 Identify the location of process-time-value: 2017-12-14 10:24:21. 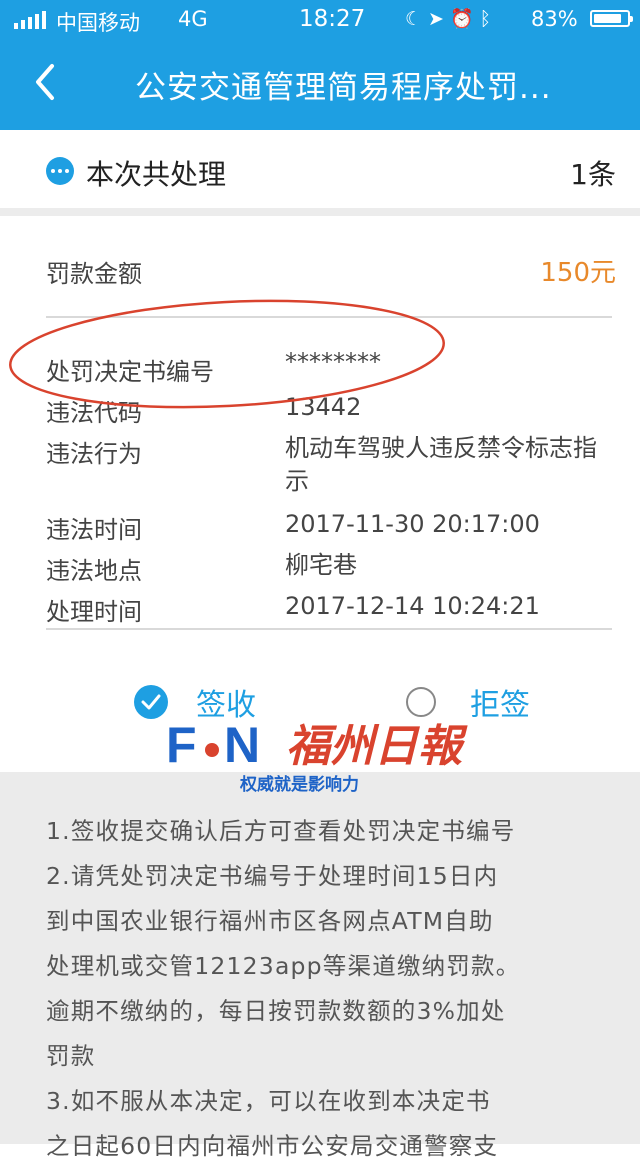
(412, 606).